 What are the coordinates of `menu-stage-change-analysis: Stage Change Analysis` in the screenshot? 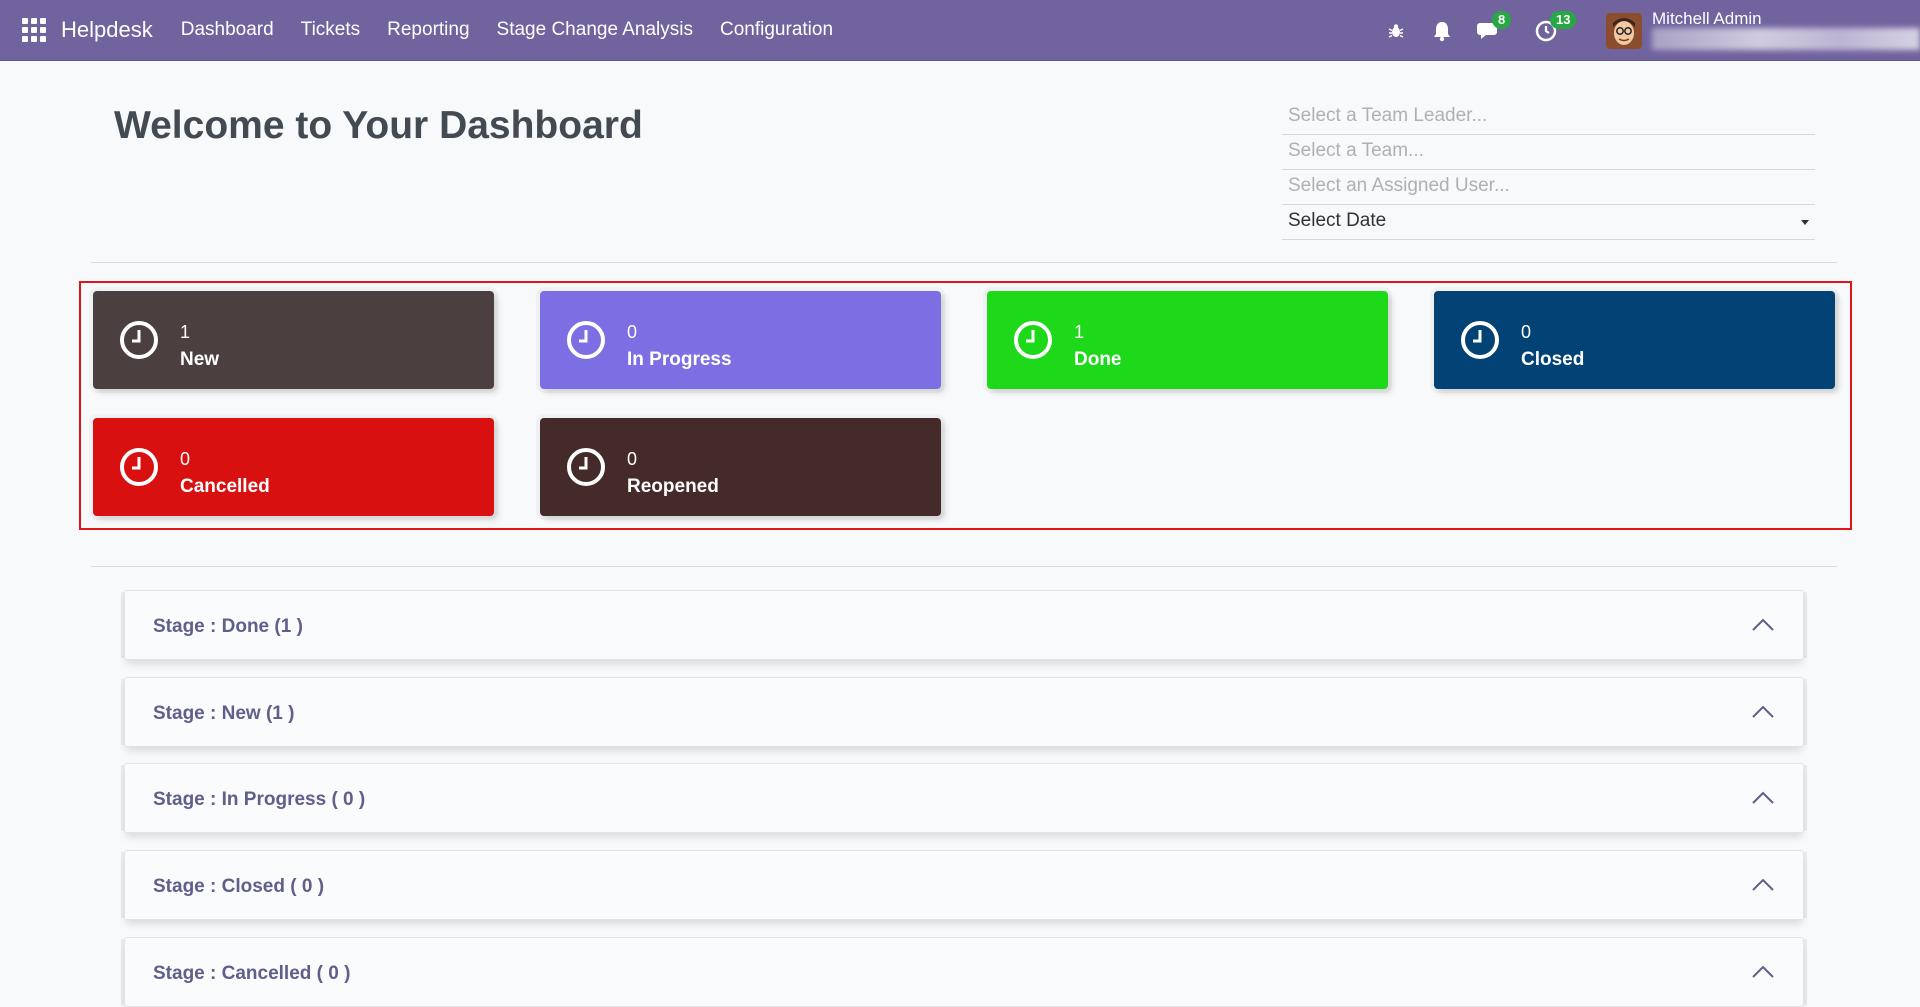 It's located at (595, 30).